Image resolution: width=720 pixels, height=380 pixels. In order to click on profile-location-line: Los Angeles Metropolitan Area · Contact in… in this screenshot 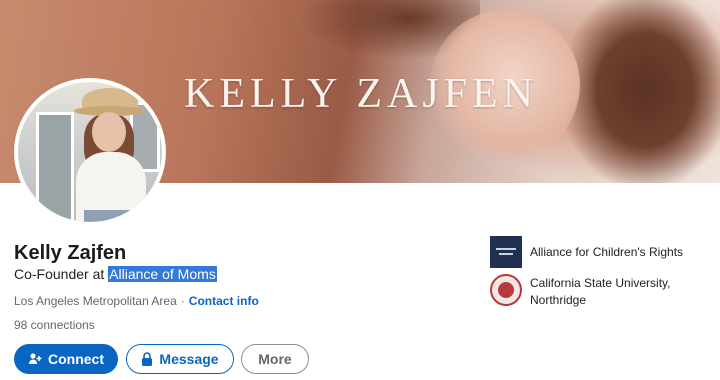, I will do `click(136, 301)`.